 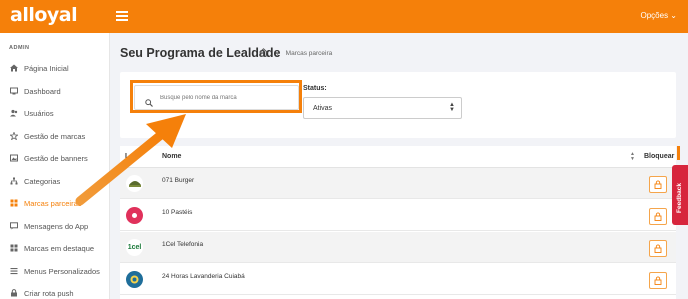 What do you see at coordinates (200, 53) in the screenshot?
I see `page-title: Seu Programa de Lealdade` at bounding box center [200, 53].